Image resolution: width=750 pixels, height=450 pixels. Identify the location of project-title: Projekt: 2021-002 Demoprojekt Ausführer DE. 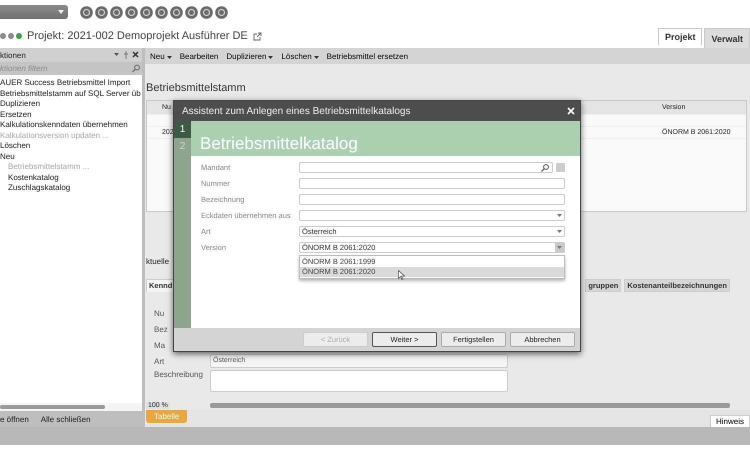
(137, 36).